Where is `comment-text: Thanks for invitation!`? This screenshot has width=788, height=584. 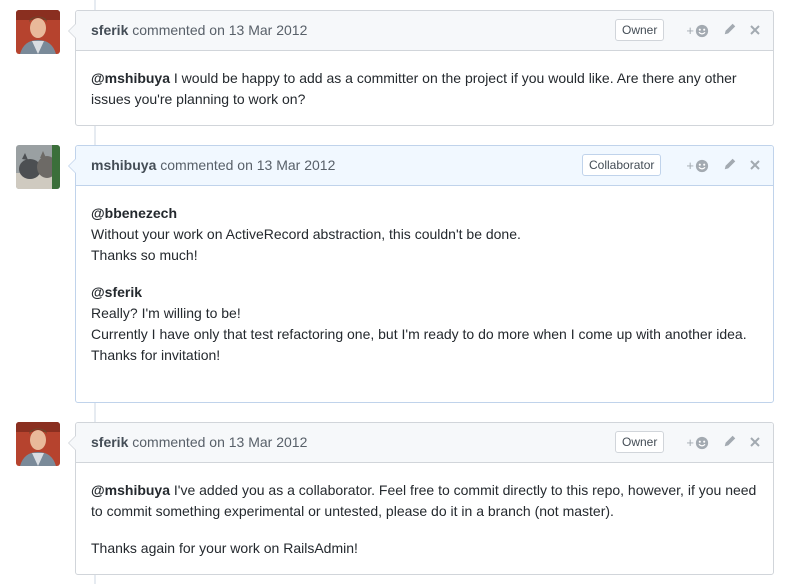 comment-text: Thanks for invitation! is located at coordinates (156, 355).